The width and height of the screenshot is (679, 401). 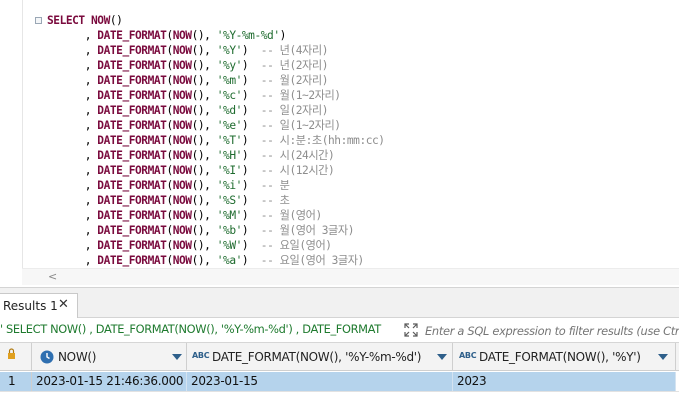 I want to click on code-line: , DATE_FORMAT(NOW(), '%S') -- 초, so click(x=339, y=200).